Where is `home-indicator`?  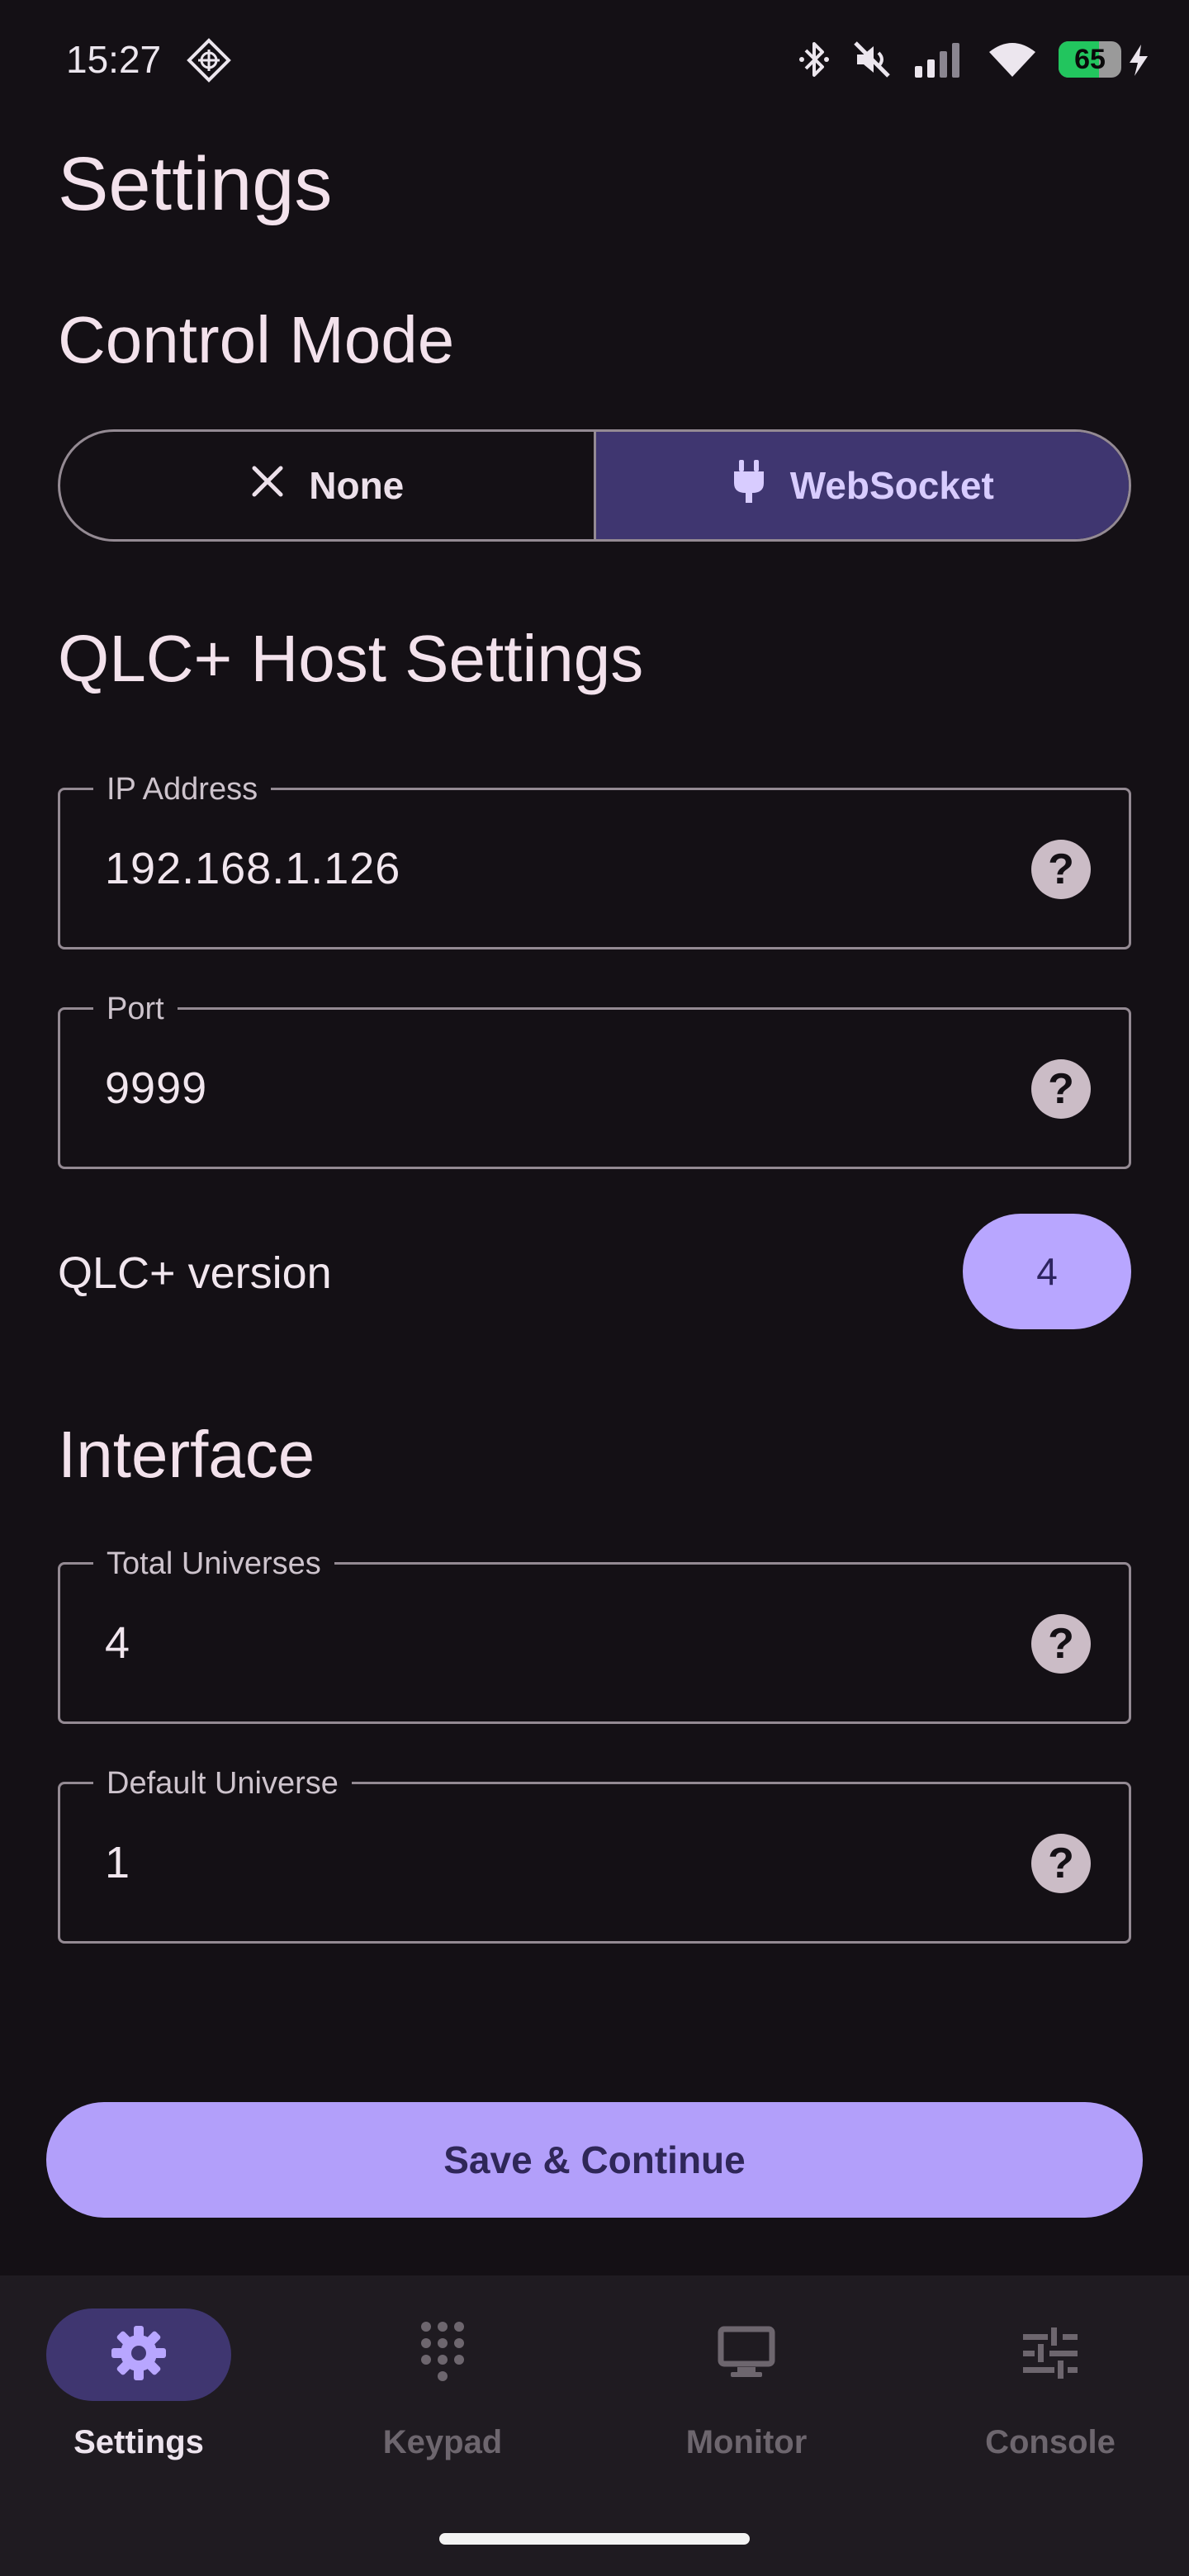
home-indicator is located at coordinates (594, 2539).